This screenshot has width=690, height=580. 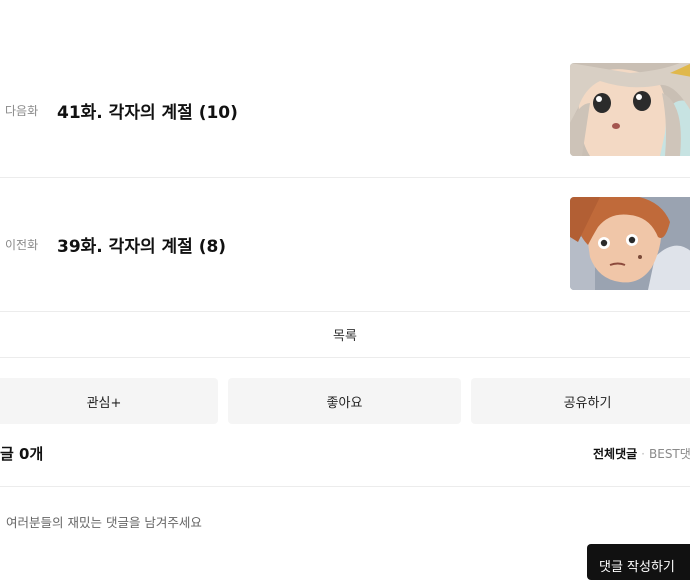 I want to click on share-button: 공유하기, so click(x=580, y=401).